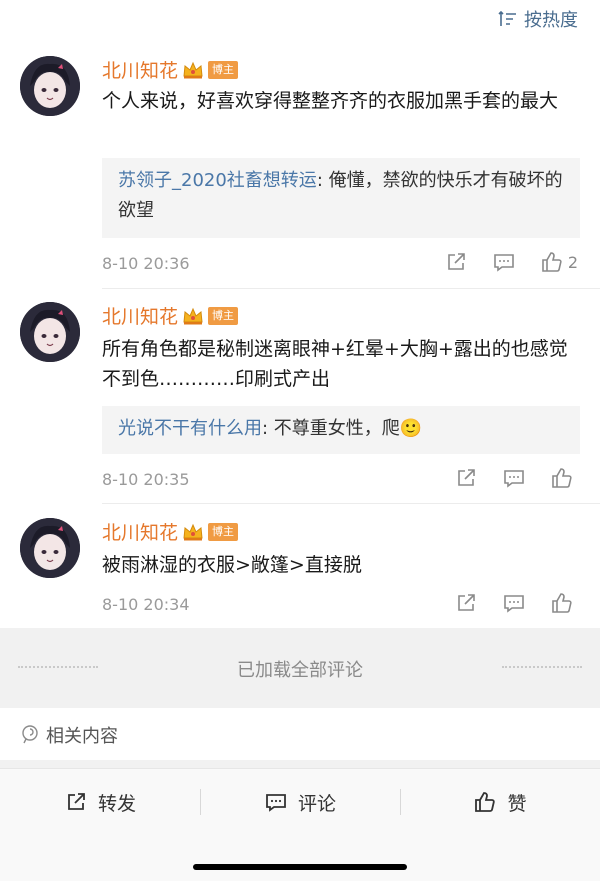 This screenshot has height=881, width=600. Describe the element at coordinates (190, 428) in the screenshot. I see `reply-username: 光说不干有什么用` at that location.